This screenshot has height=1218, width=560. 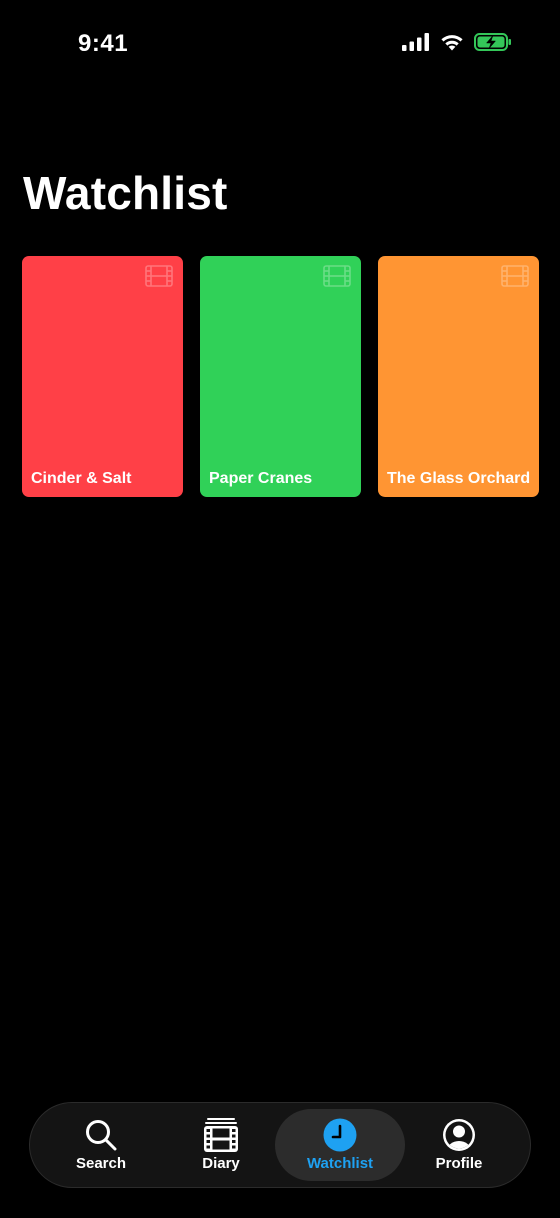 I want to click on status-time: 9:41, so click(x=103, y=43).